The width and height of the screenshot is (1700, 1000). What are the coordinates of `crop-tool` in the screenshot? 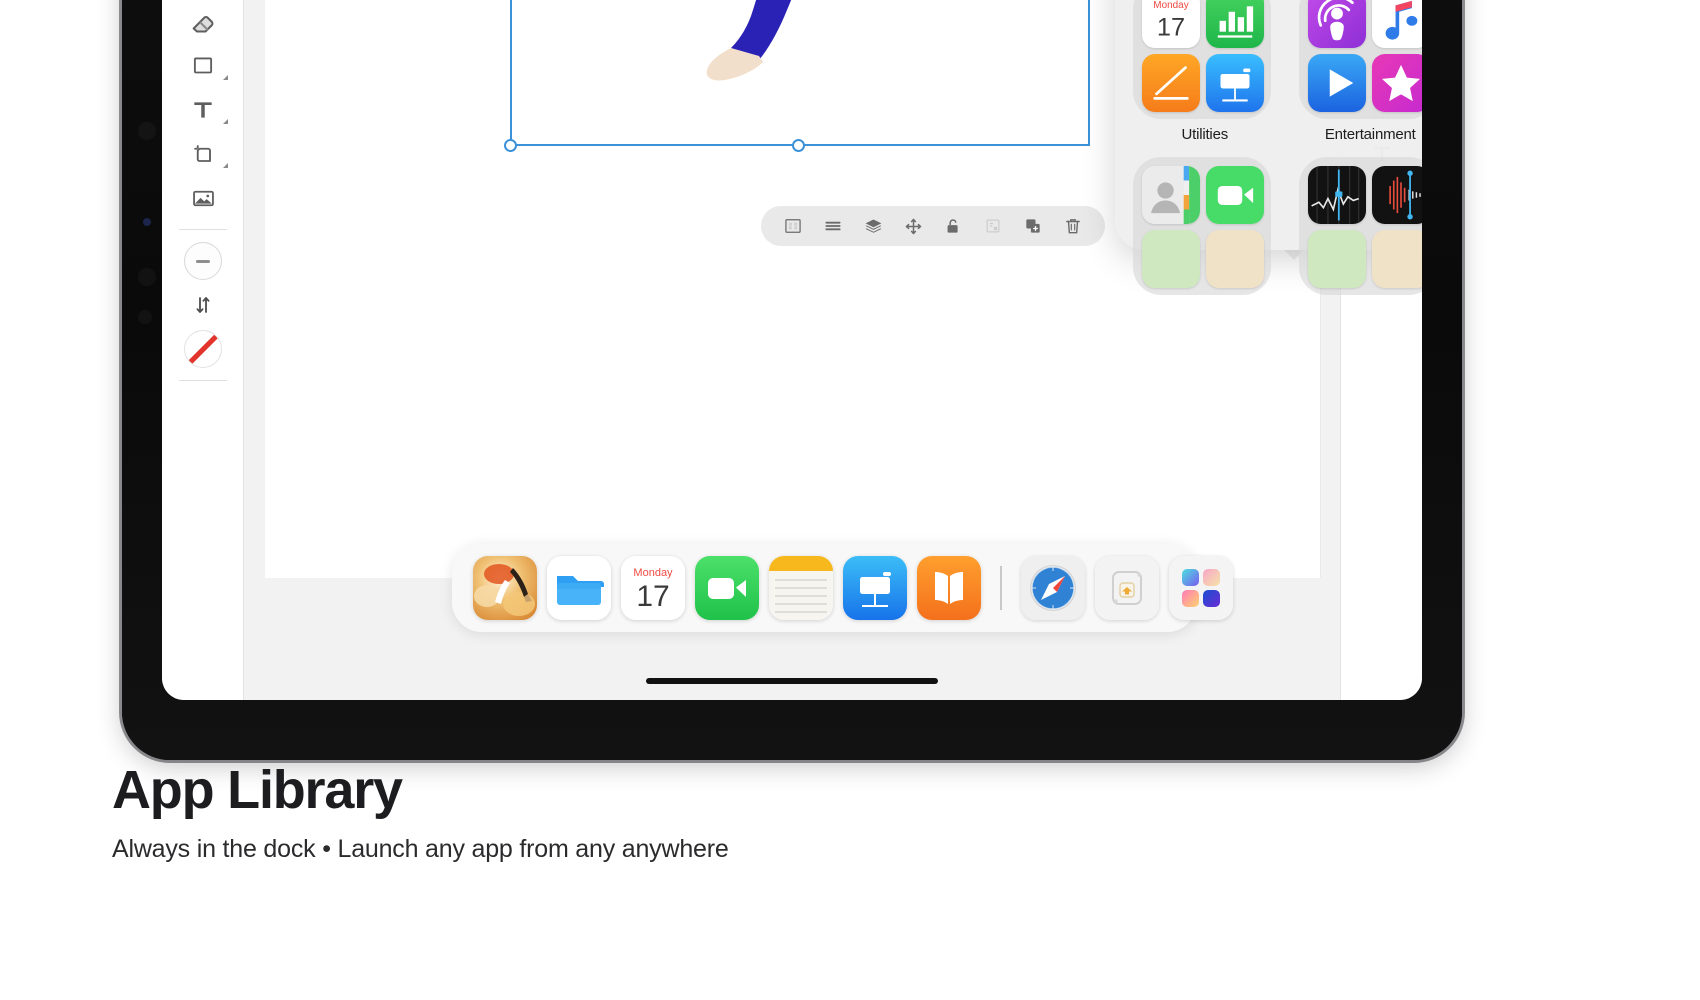 It's located at (203, 154).